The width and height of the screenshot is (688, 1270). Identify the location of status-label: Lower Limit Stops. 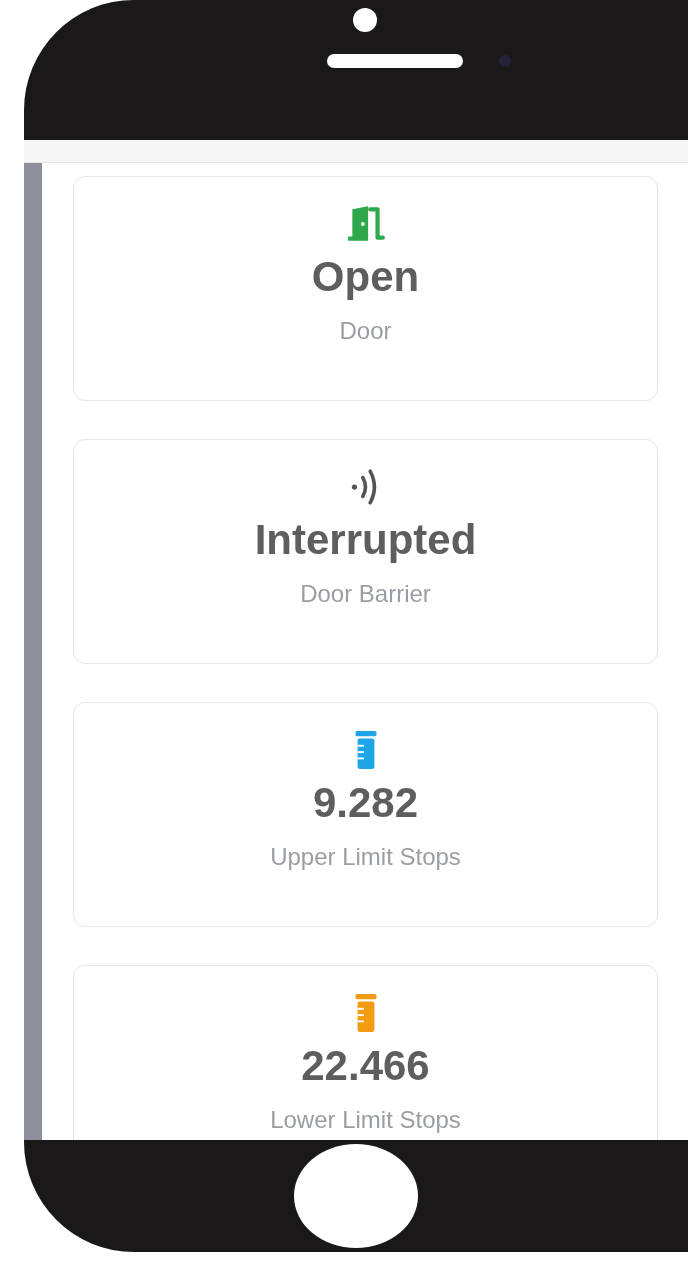
(365, 1120).